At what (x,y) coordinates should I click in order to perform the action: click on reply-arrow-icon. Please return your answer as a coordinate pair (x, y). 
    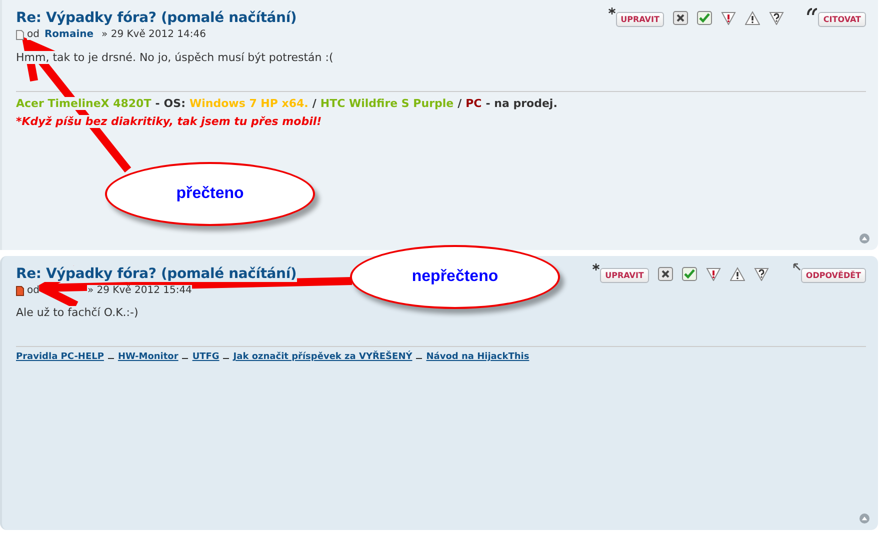
    Looking at the image, I should click on (796, 267).